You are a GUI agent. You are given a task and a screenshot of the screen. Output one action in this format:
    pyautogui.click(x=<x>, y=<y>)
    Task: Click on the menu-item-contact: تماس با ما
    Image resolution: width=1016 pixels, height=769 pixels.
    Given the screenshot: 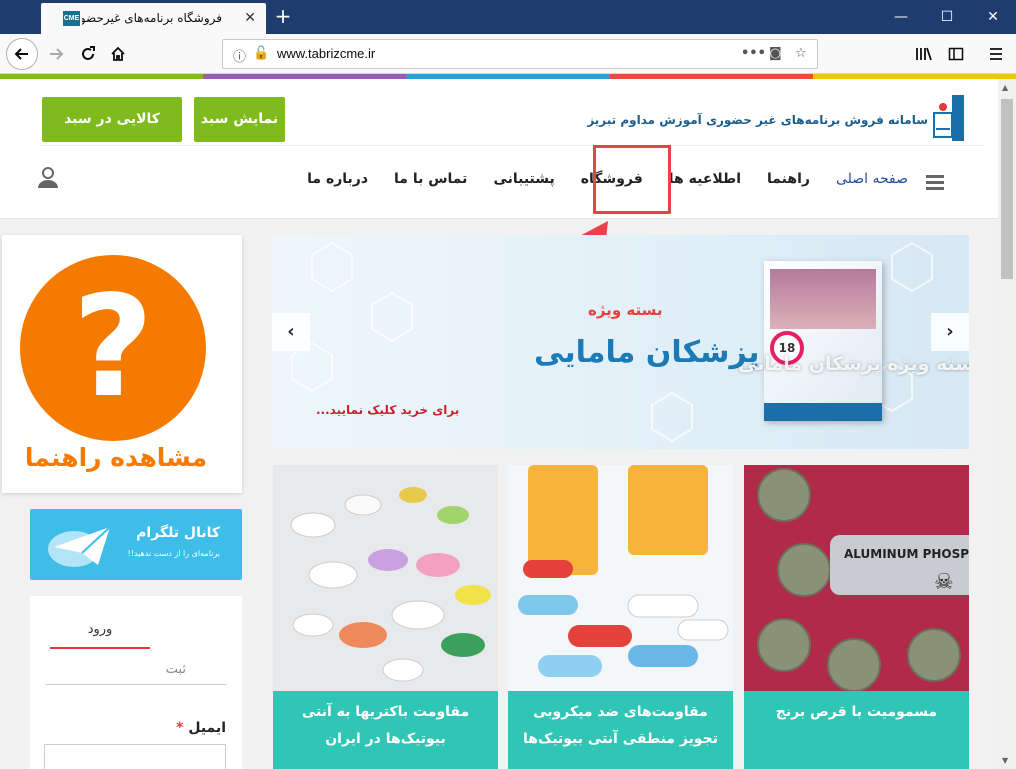 What is the action you would take?
    pyautogui.click(x=430, y=179)
    